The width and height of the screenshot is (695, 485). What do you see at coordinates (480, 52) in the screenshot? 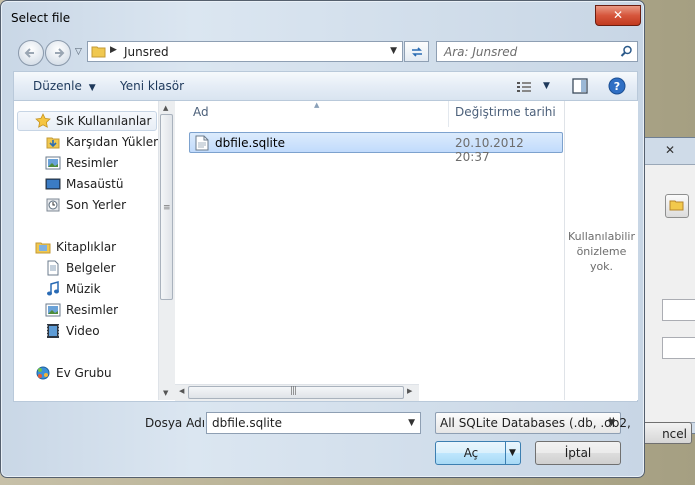
I see `search-input: Ara: Junsred` at bounding box center [480, 52].